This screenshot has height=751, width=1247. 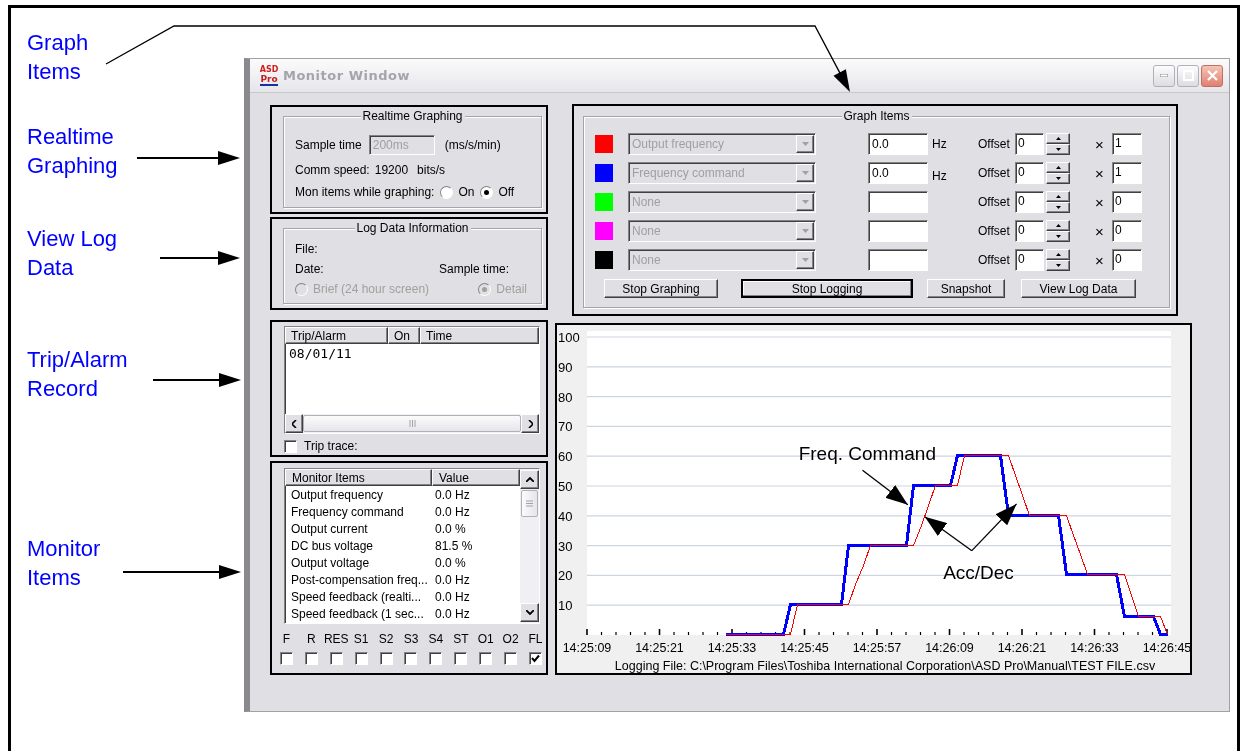 What do you see at coordinates (939, 144) in the screenshot?
I see `unit-label: Hz` at bounding box center [939, 144].